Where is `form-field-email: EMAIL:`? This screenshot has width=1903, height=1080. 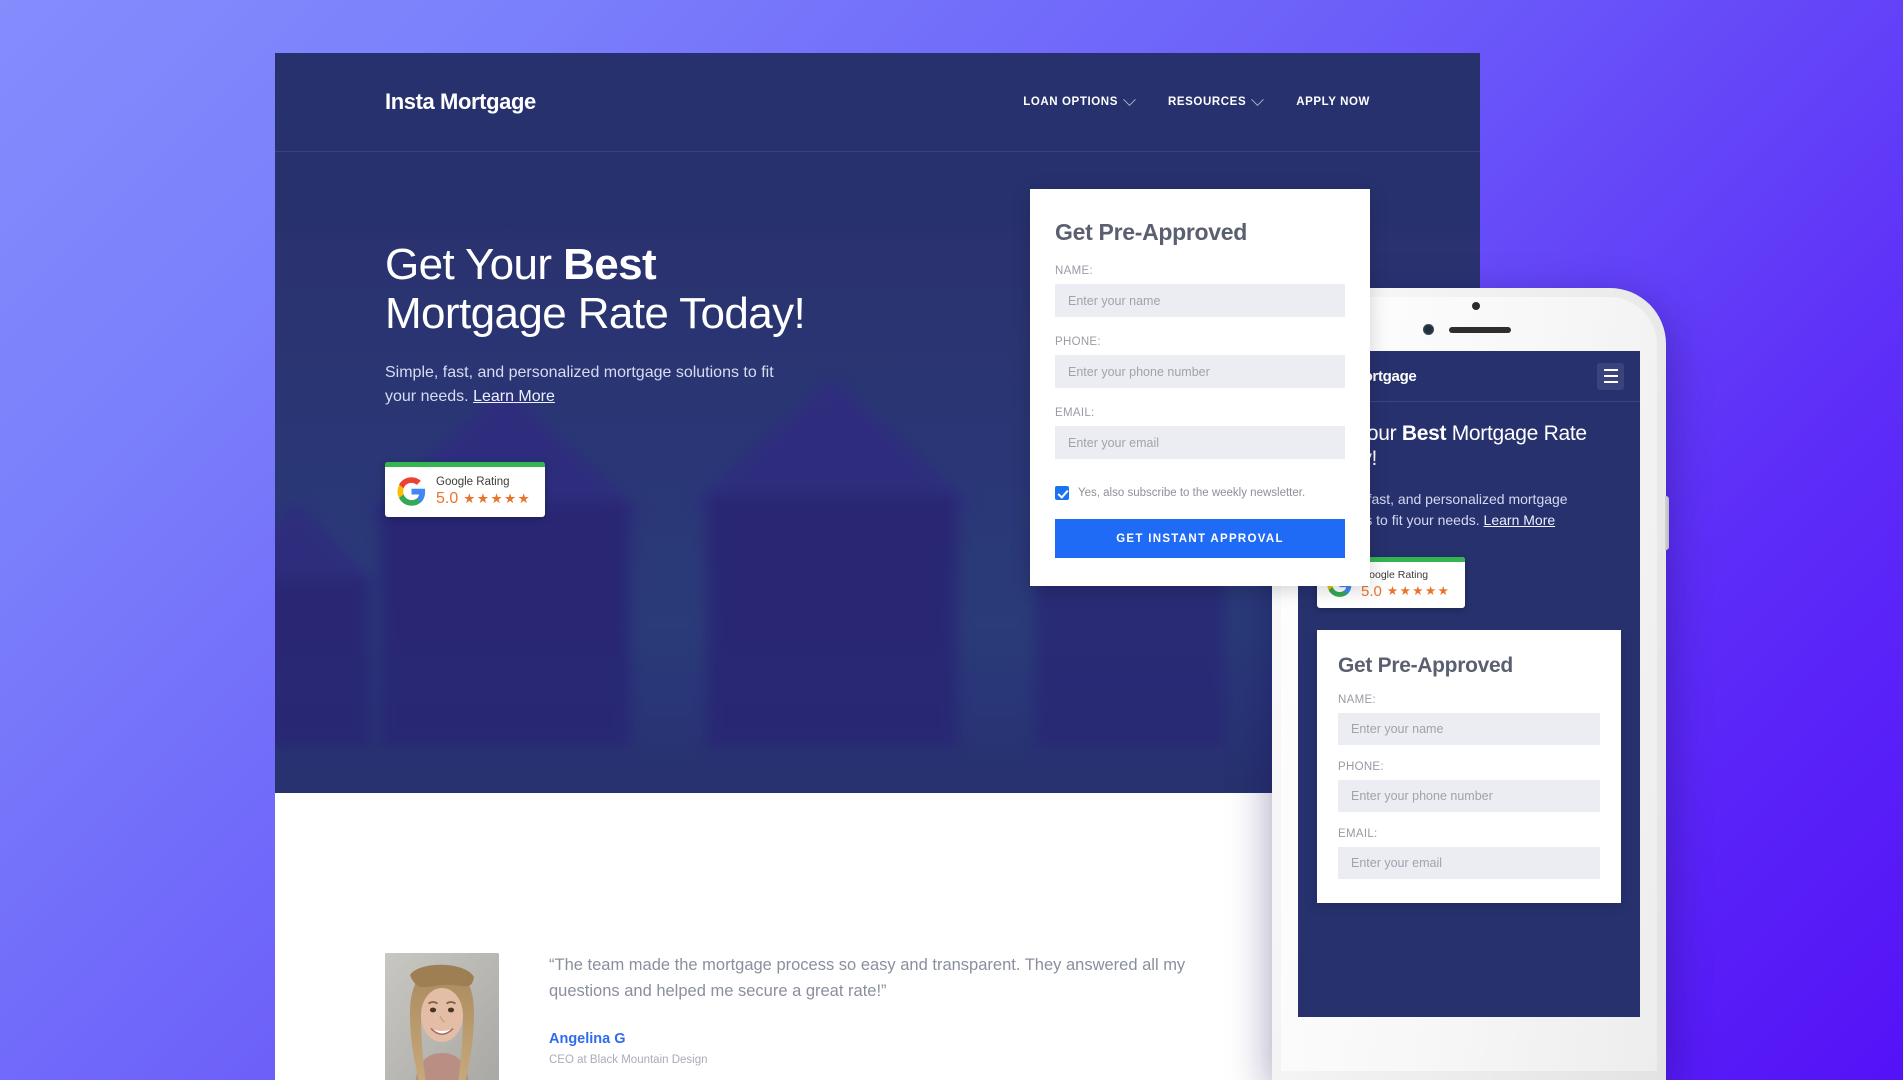 form-field-email: EMAIL: is located at coordinates (1200, 433).